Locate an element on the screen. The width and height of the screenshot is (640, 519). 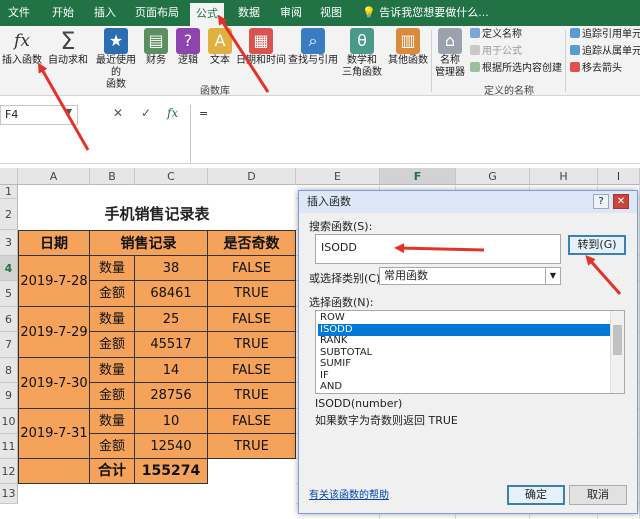
header-sales: 销售记录 is located at coordinates (149, 243).